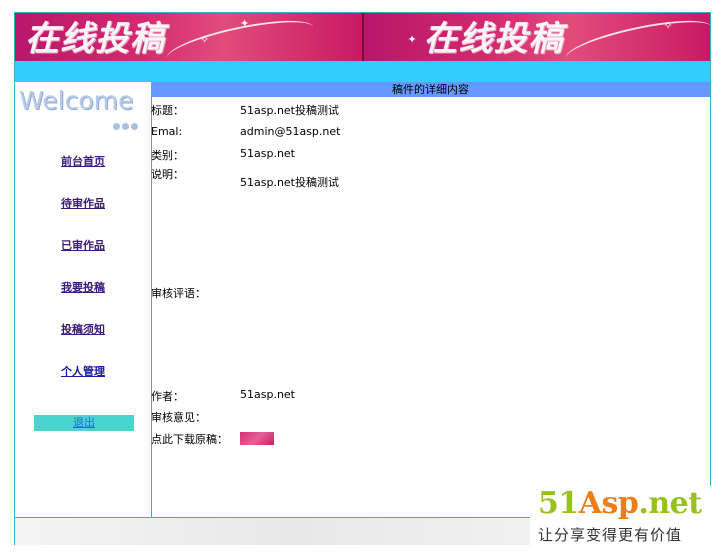 This screenshot has height=557, width=723. I want to click on download-label: 点此下载原稿：, so click(189, 439).